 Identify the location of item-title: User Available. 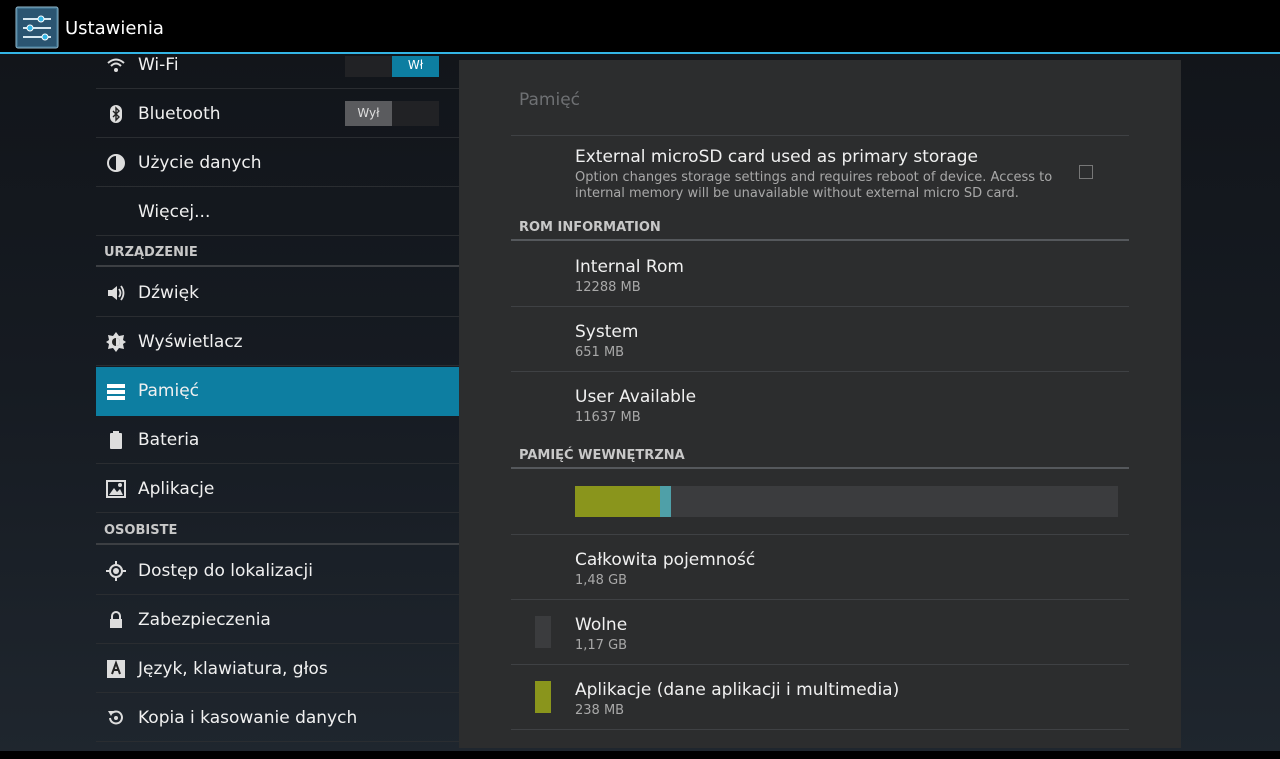
(636, 397).